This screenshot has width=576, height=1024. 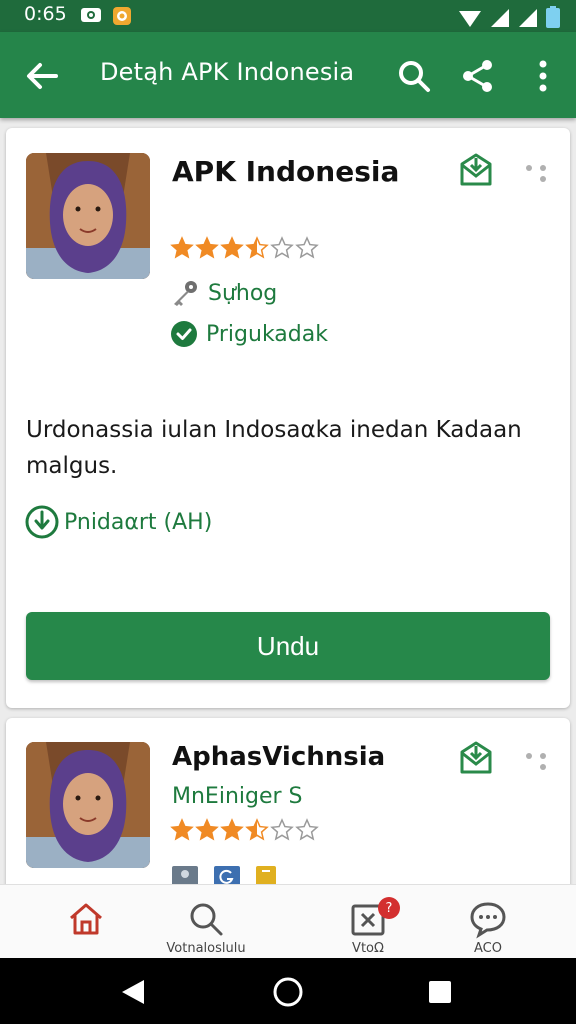 I want to click on status-bar: 0:65, so click(x=288, y=16).